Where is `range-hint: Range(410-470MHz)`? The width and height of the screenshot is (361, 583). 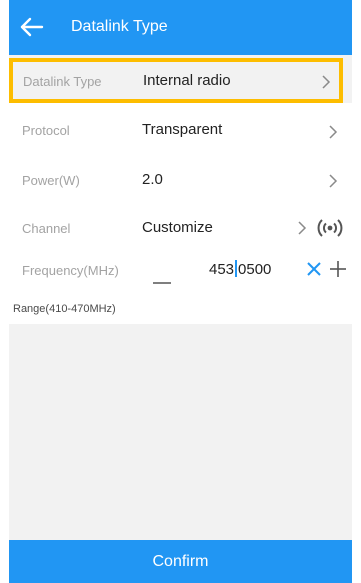 range-hint: Range(410-470MHz) is located at coordinates (64, 309).